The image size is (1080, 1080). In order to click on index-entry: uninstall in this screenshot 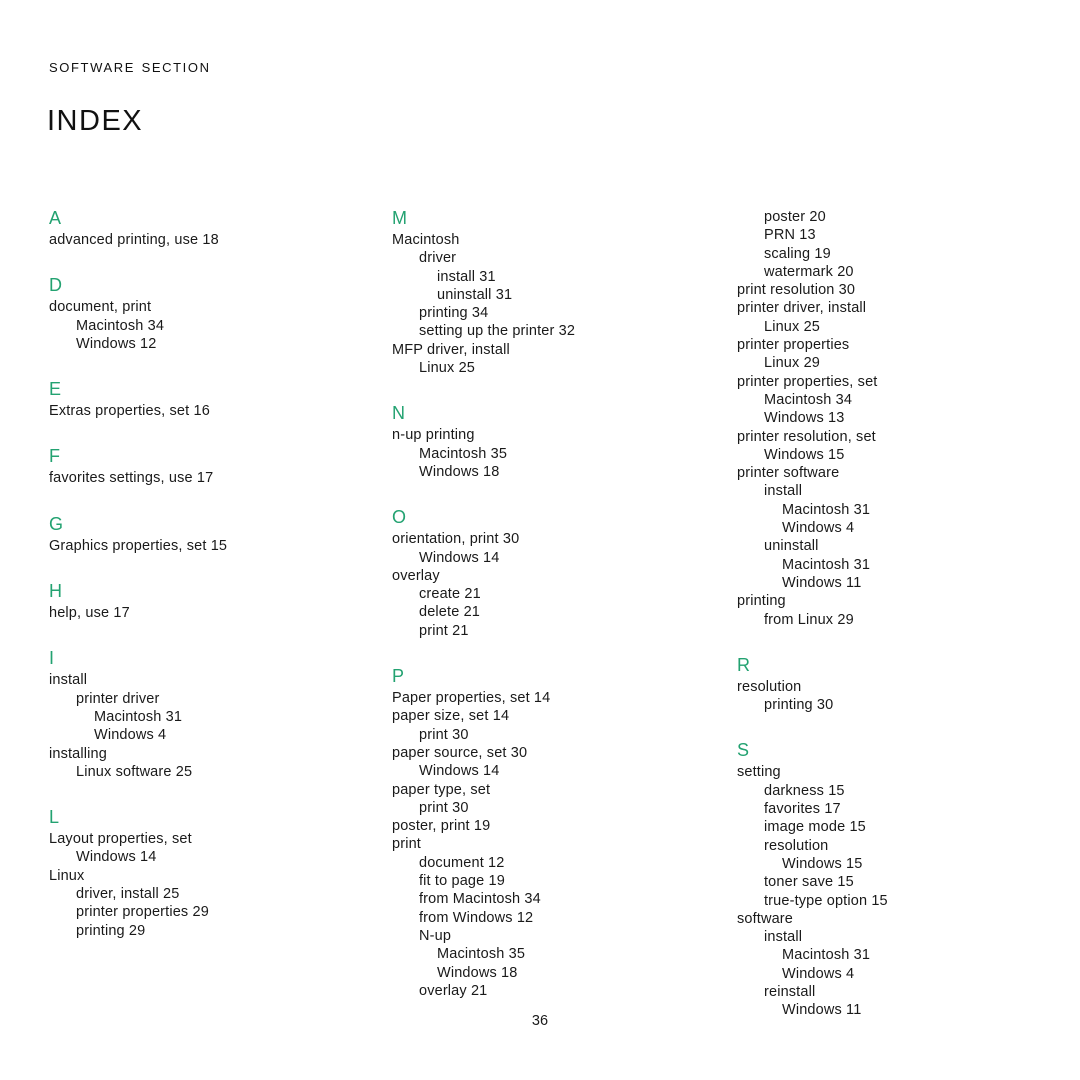, I will do `click(791, 546)`.